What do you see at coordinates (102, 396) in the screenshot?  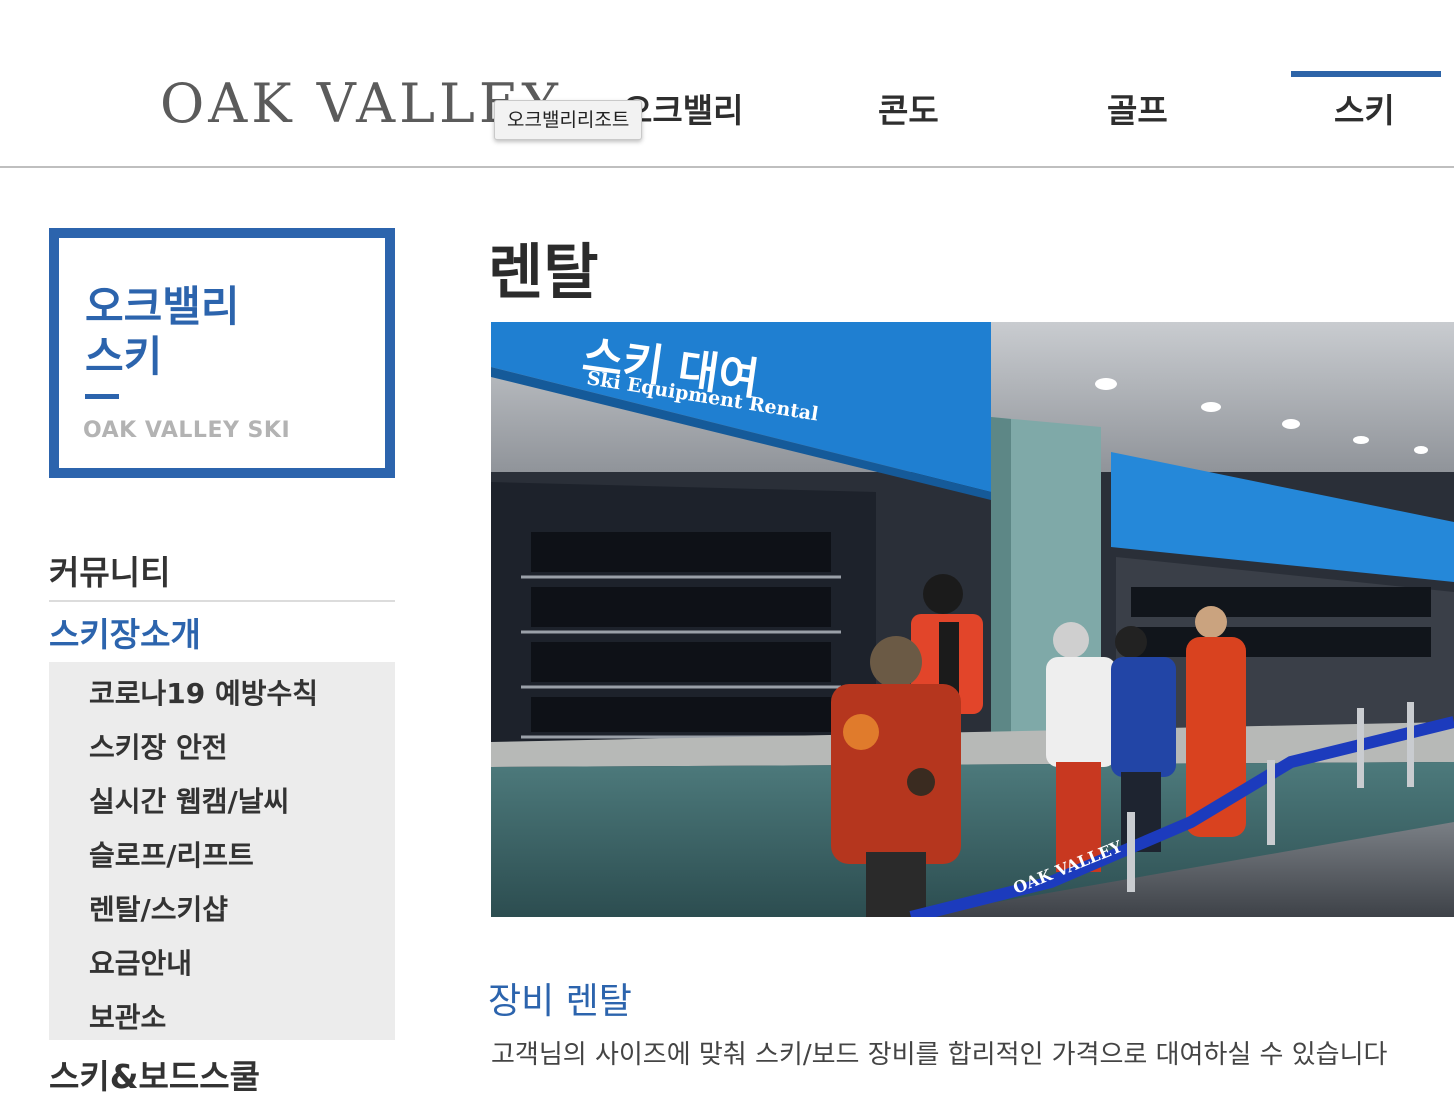 I see `brand-divider` at bounding box center [102, 396].